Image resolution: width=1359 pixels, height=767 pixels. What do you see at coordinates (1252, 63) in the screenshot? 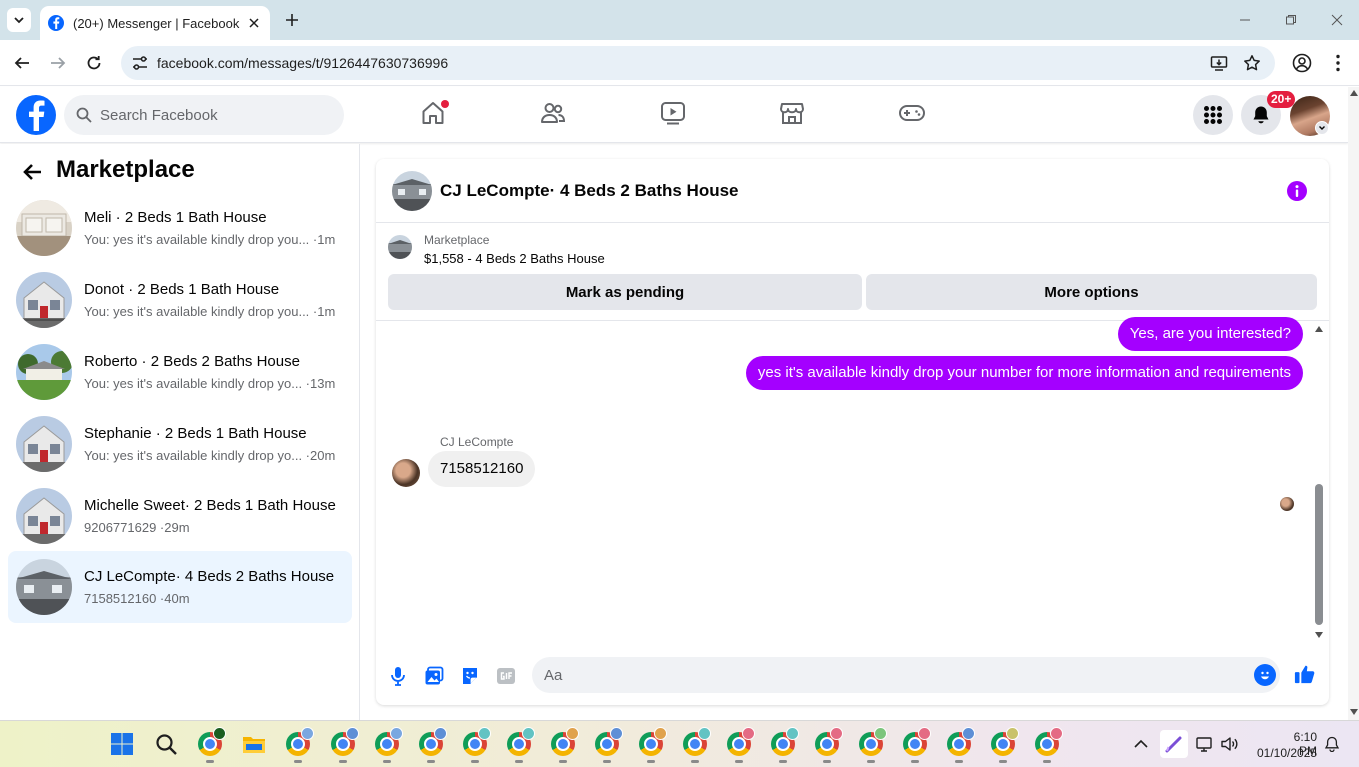
I see `bookmark-star-icon` at bounding box center [1252, 63].